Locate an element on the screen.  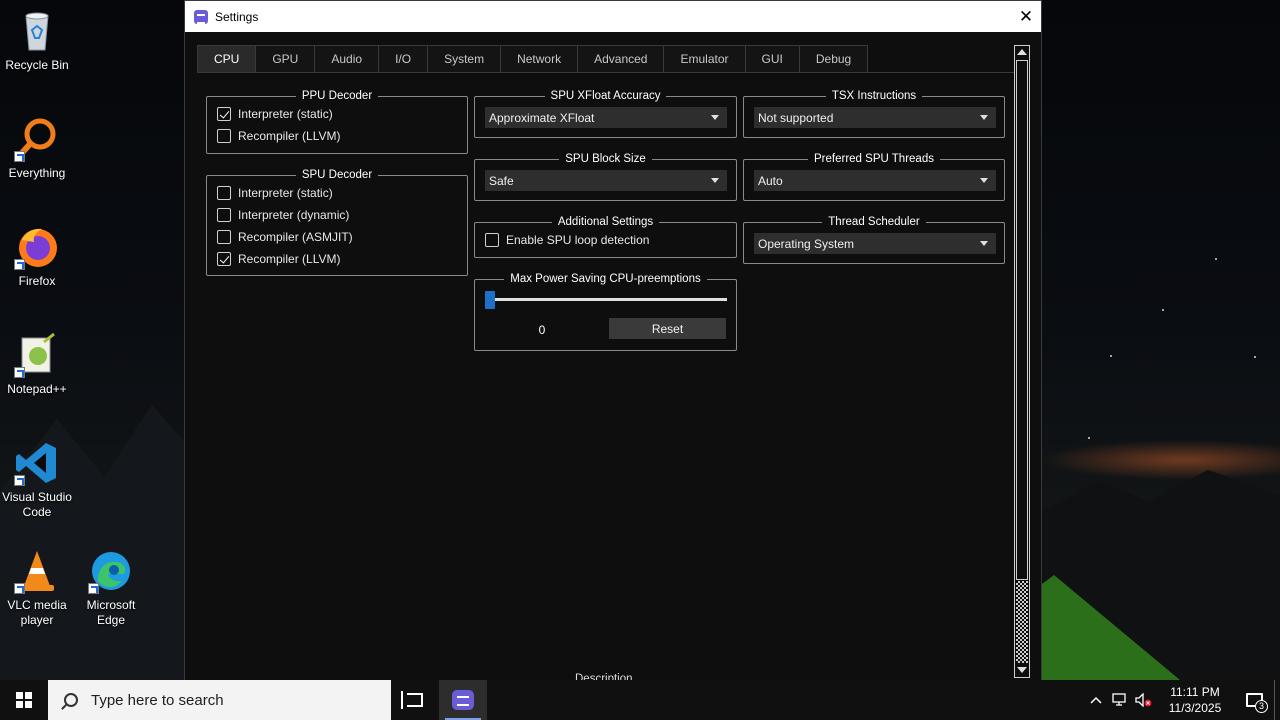
vertical-scrollbar is located at coordinates (1022, 361).